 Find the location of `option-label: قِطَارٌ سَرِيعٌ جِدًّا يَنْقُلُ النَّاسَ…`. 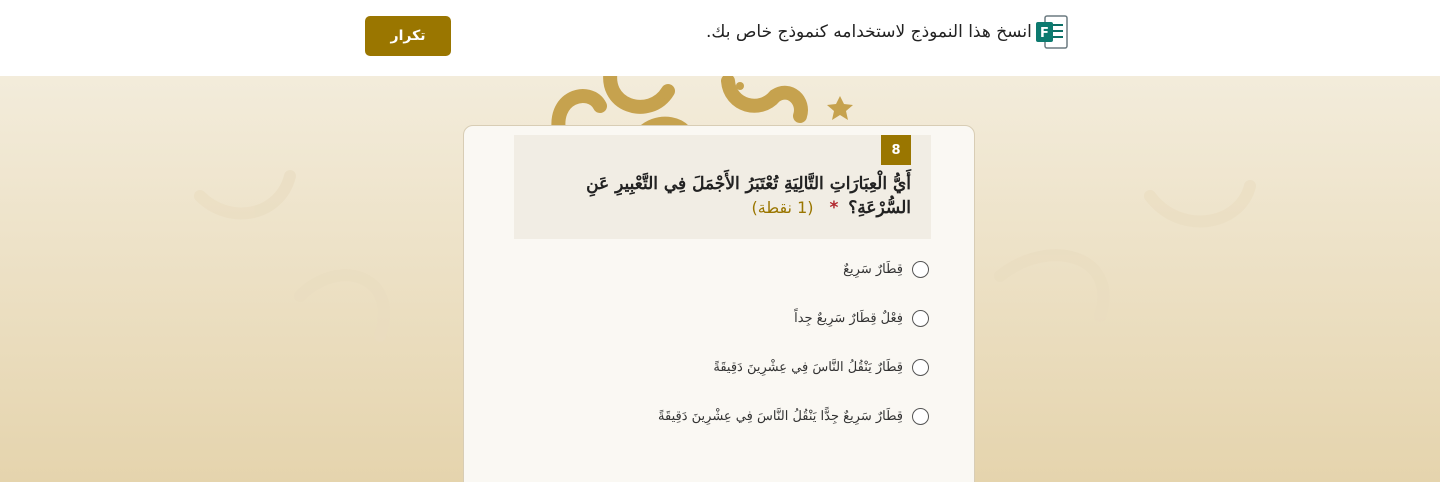

option-label: قِطَارٌ سَرِيعٌ جِدًّا يَنْقُلُ النَّاسَ… is located at coordinates (780, 416).